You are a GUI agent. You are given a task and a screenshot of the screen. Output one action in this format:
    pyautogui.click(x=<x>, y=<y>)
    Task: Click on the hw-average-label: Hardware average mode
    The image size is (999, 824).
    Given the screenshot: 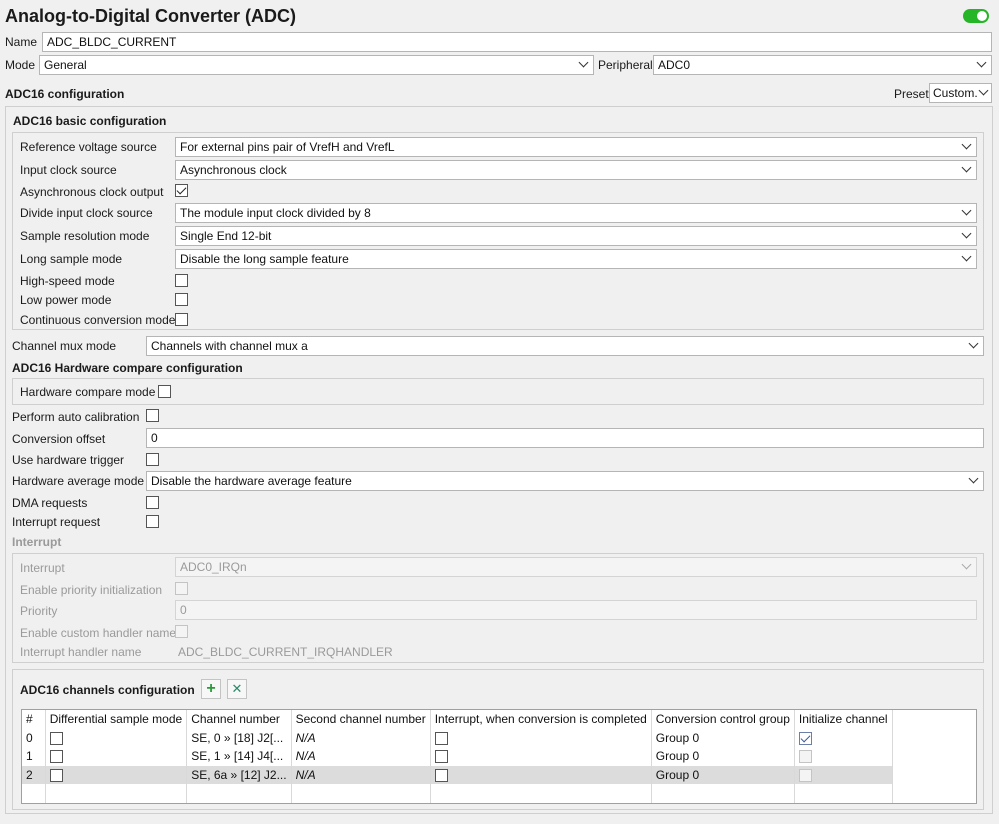 What is the action you would take?
    pyautogui.click(x=78, y=481)
    